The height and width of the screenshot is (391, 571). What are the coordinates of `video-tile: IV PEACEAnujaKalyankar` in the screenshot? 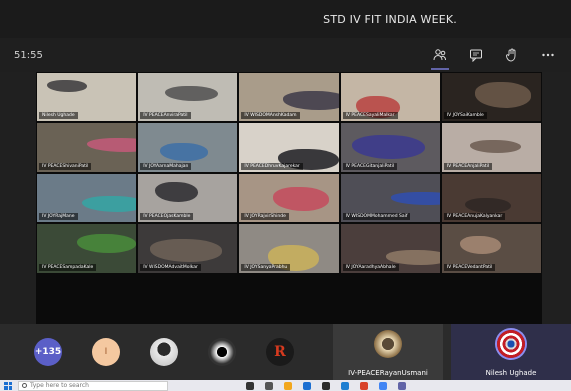 It's located at (491, 198).